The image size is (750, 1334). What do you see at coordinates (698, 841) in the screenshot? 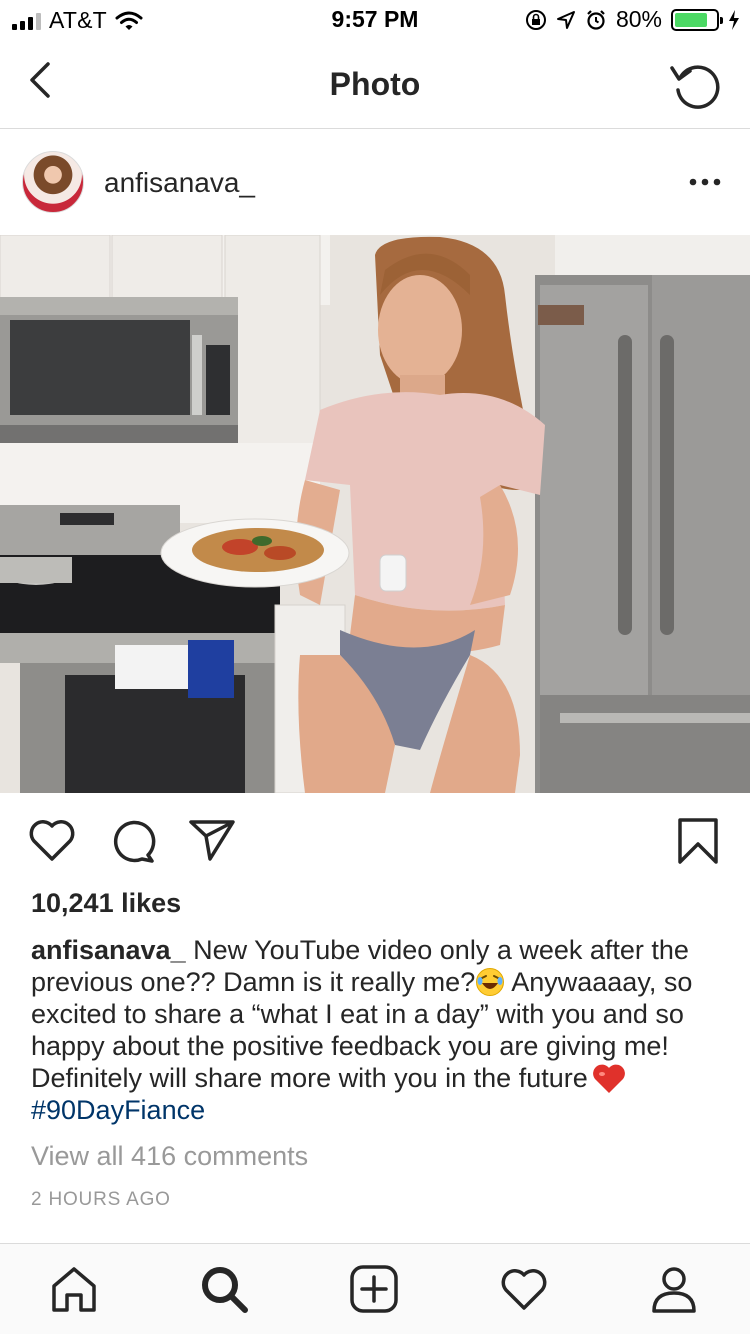
I see `bookmark-icon` at bounding box center [698, 841].